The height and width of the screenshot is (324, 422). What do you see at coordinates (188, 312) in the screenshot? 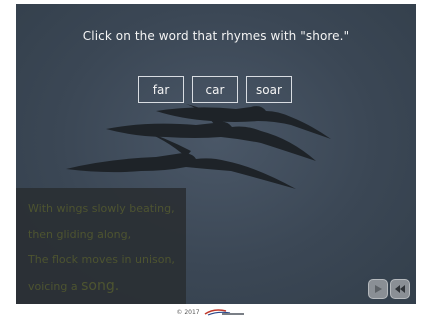
I see `copyright-text: © 2017` at bounding box center [188, 312].